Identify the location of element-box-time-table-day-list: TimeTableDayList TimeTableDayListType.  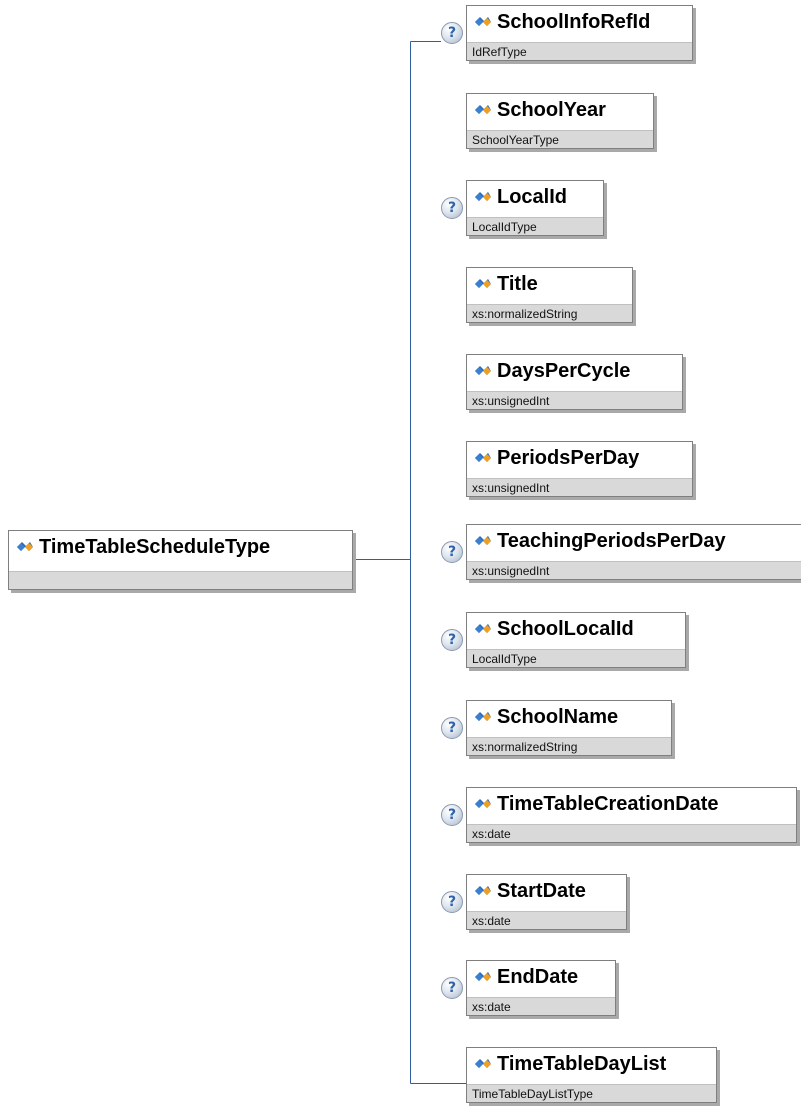
(591, 1075).